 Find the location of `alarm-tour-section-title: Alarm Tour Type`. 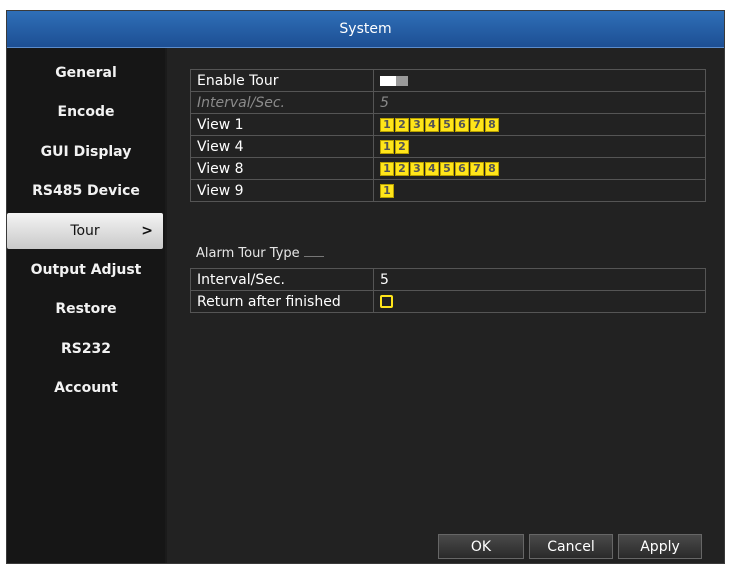

alarm-tour-section-title: Alarm Tour Type is located at coordinates (260, 253).